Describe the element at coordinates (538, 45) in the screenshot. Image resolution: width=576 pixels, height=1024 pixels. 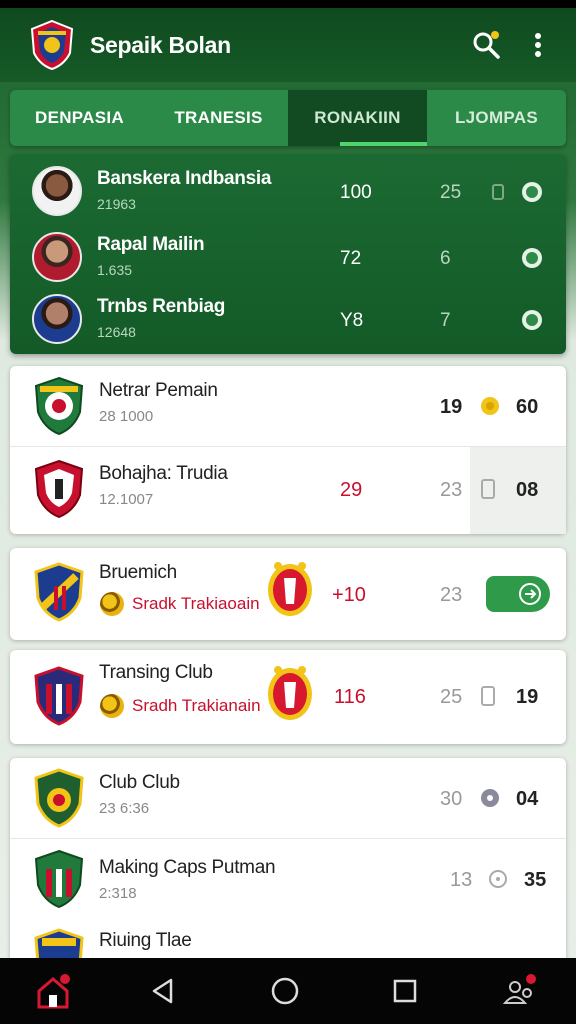
I see `more-options-icon` at that location.